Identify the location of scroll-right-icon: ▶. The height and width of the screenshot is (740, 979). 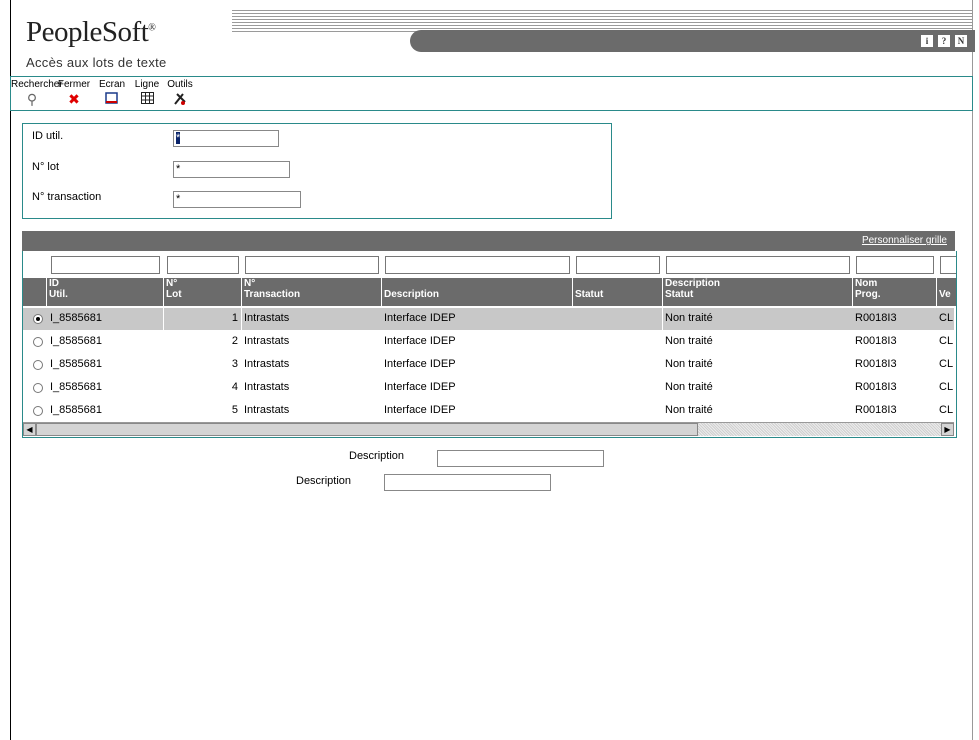
(947, 429).